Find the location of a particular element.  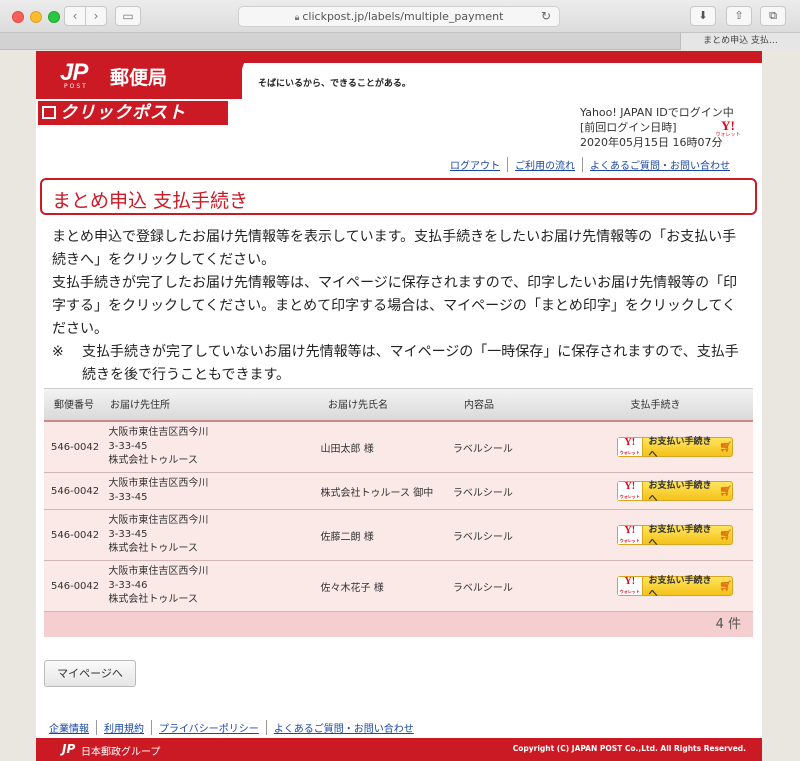

privacy-policy-link: プライバシーポリシー is located at coordinates (208, 727).